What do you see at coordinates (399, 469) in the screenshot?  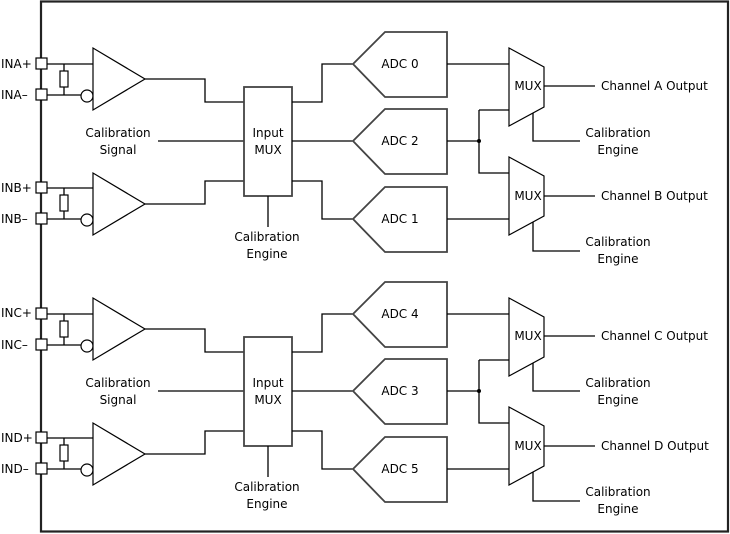 I see `adc-5-label: ADC 5` at bounding box center [399, 469].